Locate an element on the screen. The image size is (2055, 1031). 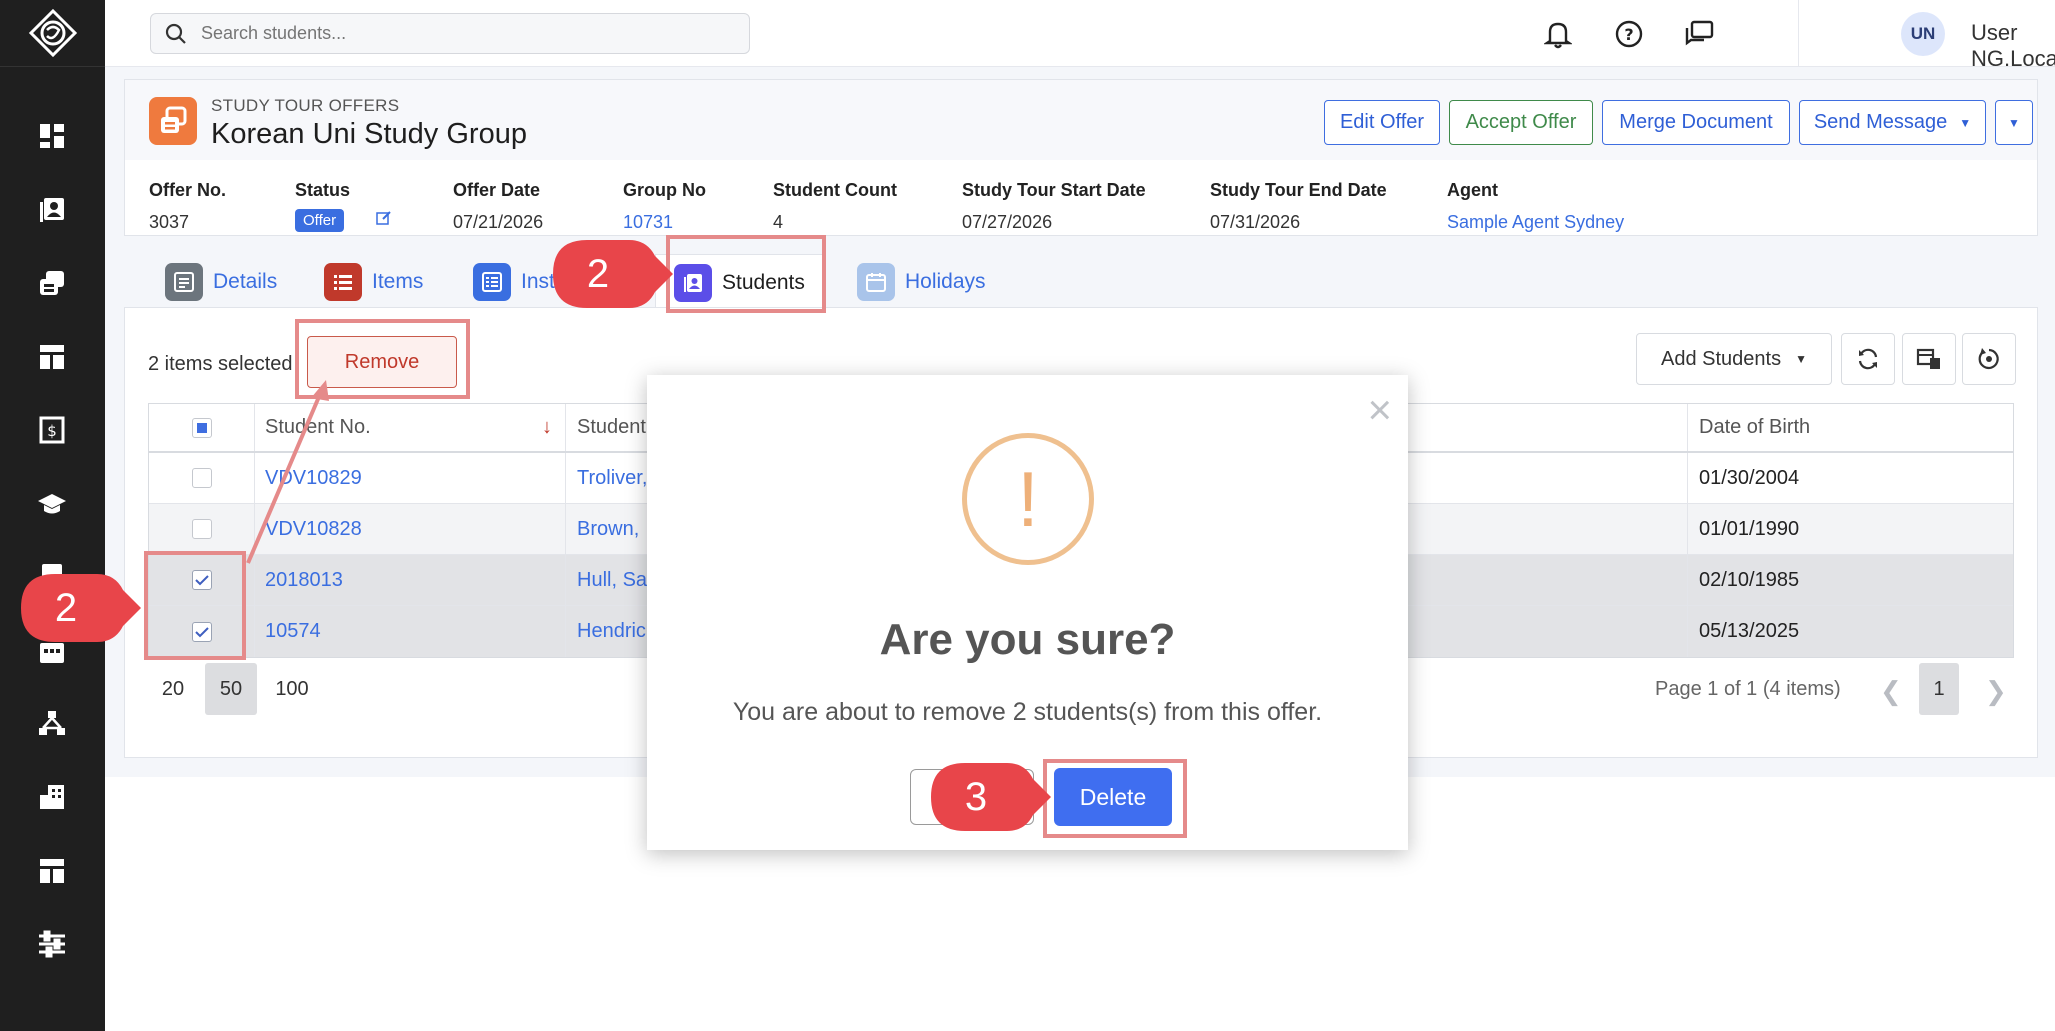
sort-desc-icon: ↓ is located at coordinates (547, 427).